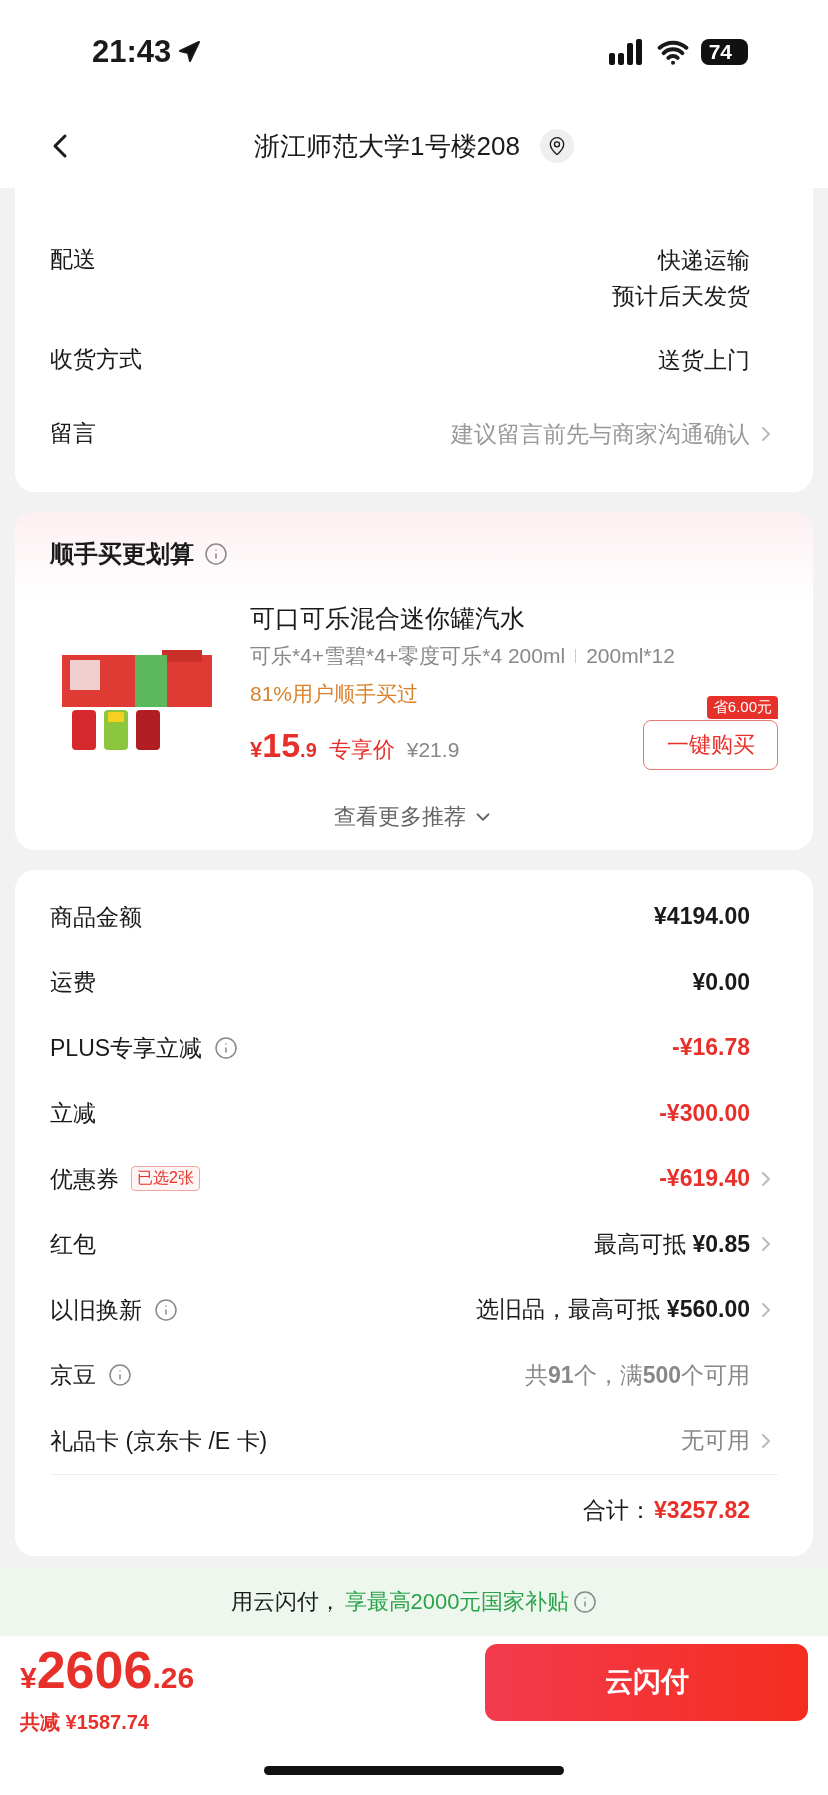 The width and height of the screenshot is (828, 1795). Describe the element at coordinates (283, 745) in the screenshot. I see `product-price: ¥15.9` at that location.